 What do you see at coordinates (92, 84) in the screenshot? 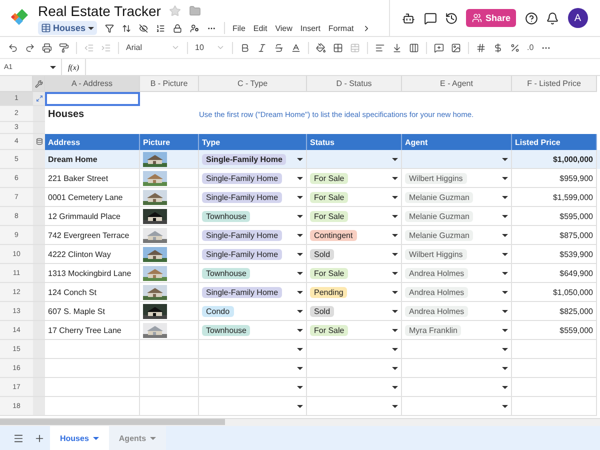
I see `column-header: A - Address` at bounding box center [92, 84].